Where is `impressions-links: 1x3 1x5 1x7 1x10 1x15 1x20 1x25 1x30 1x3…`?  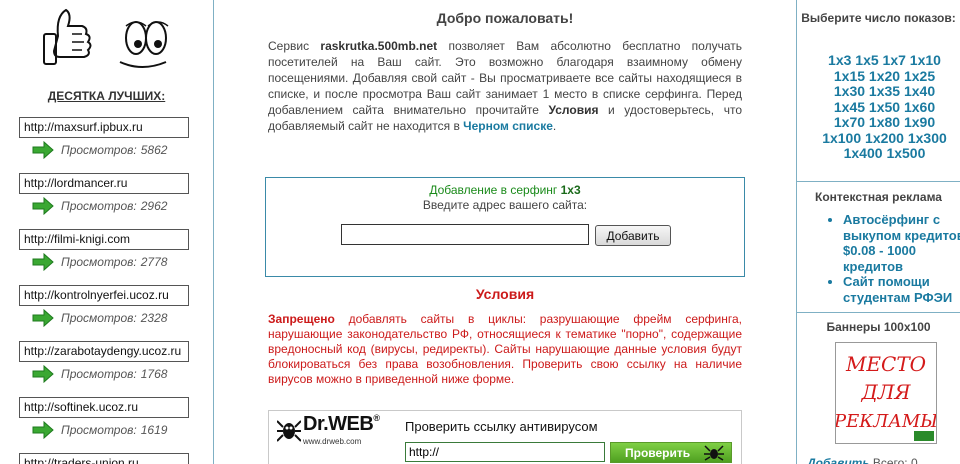
impressions-links: 1x3 1x5 1x7 1x10 1x15 1x20 1x25 1x30 1x3… is located at coordinates (878, 107).